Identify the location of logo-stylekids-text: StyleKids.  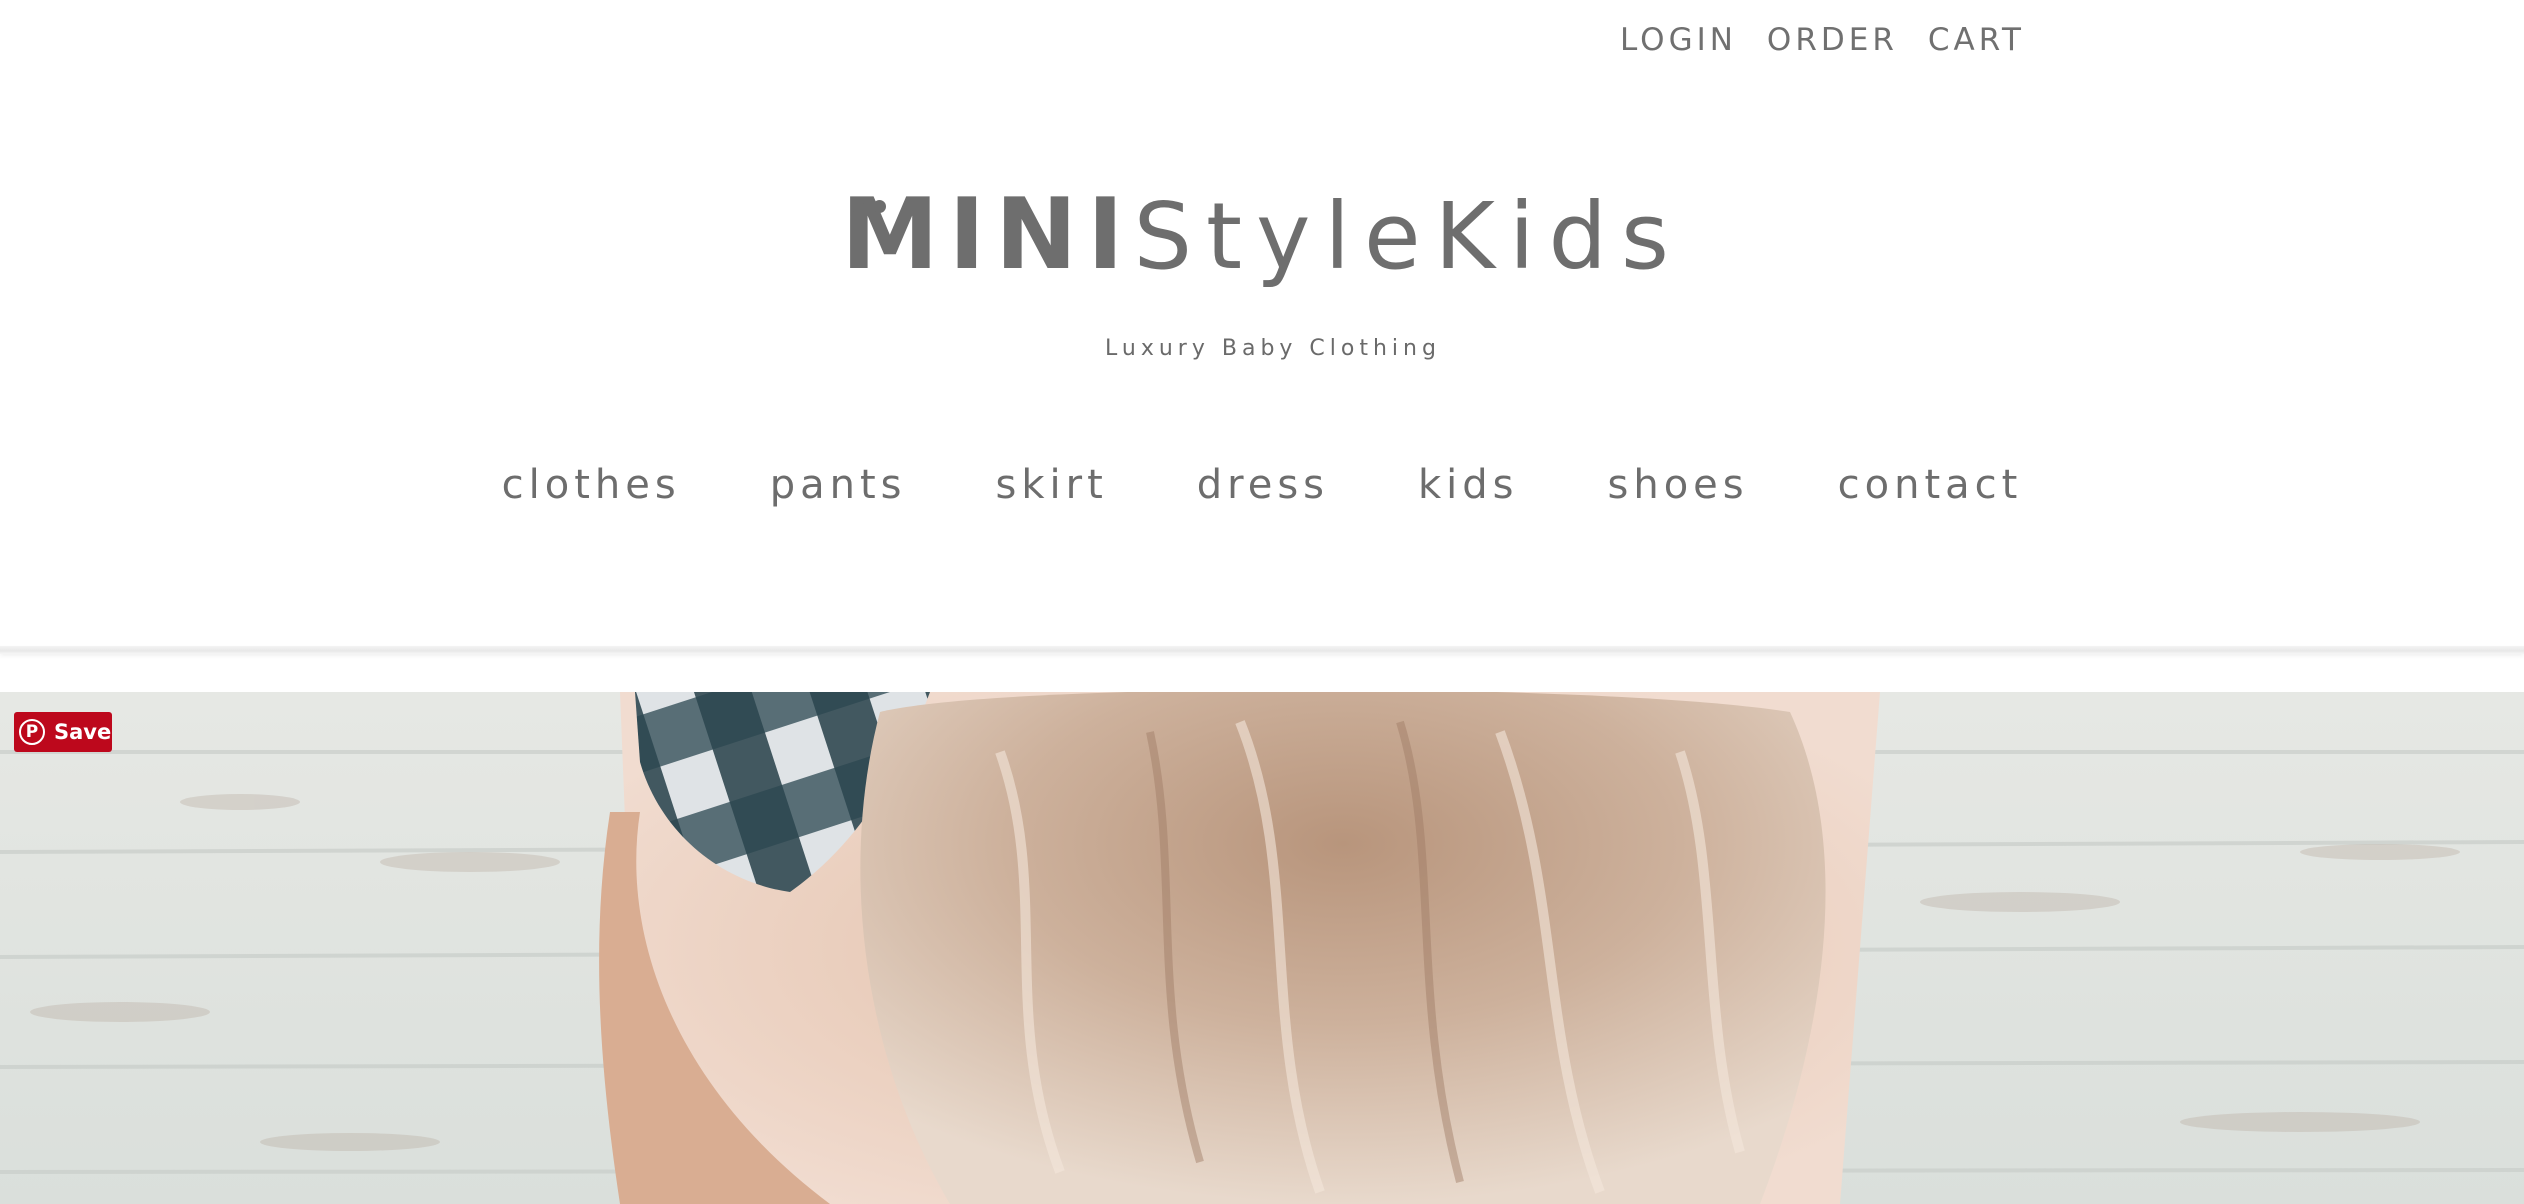
(1408, 236).